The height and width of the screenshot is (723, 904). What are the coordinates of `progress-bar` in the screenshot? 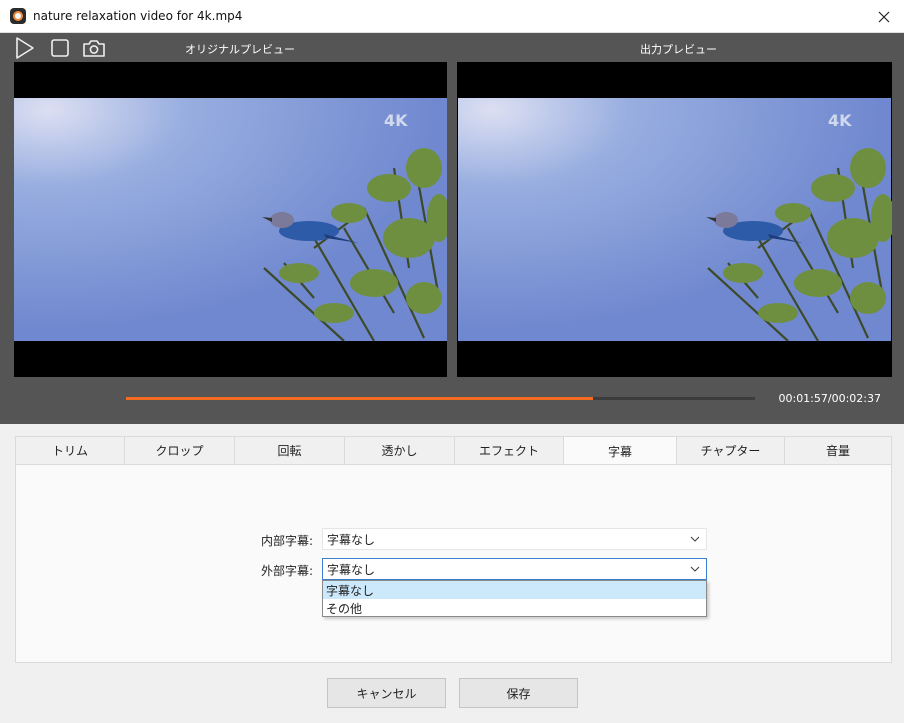 It's located at (440, 398).